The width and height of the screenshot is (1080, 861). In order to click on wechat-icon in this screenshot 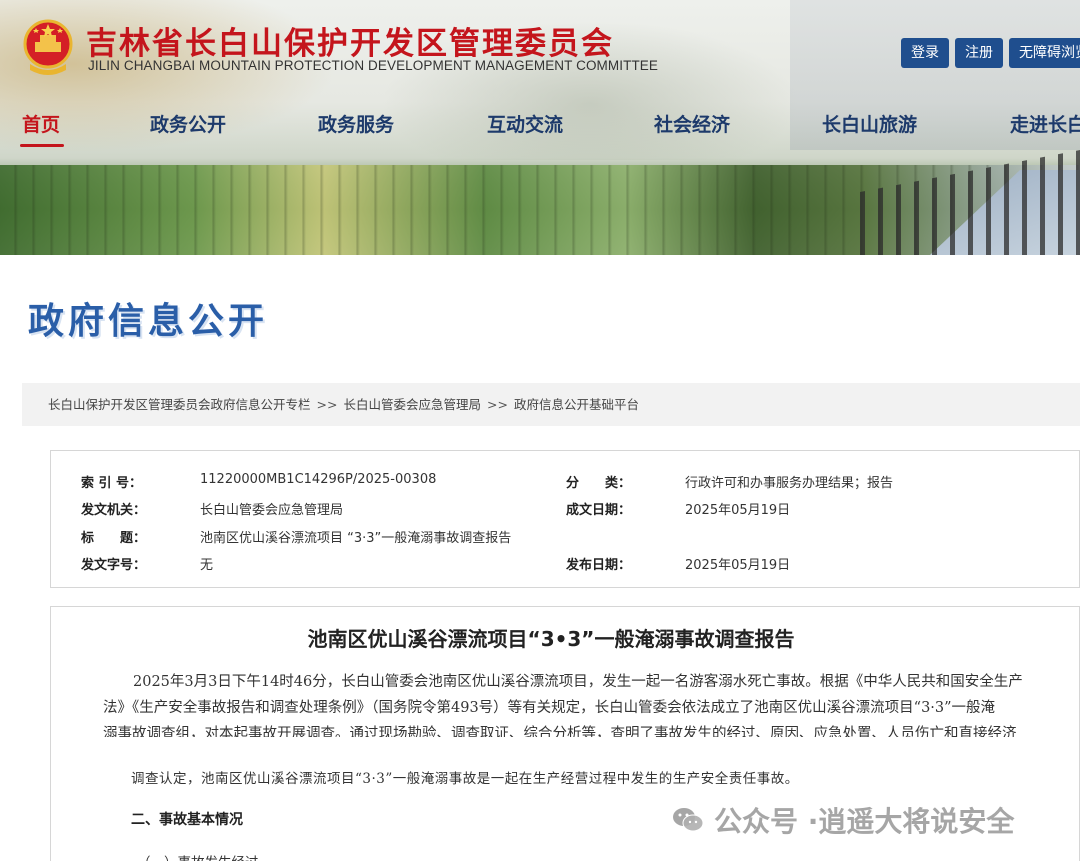, I will do `click(688, 820)`.